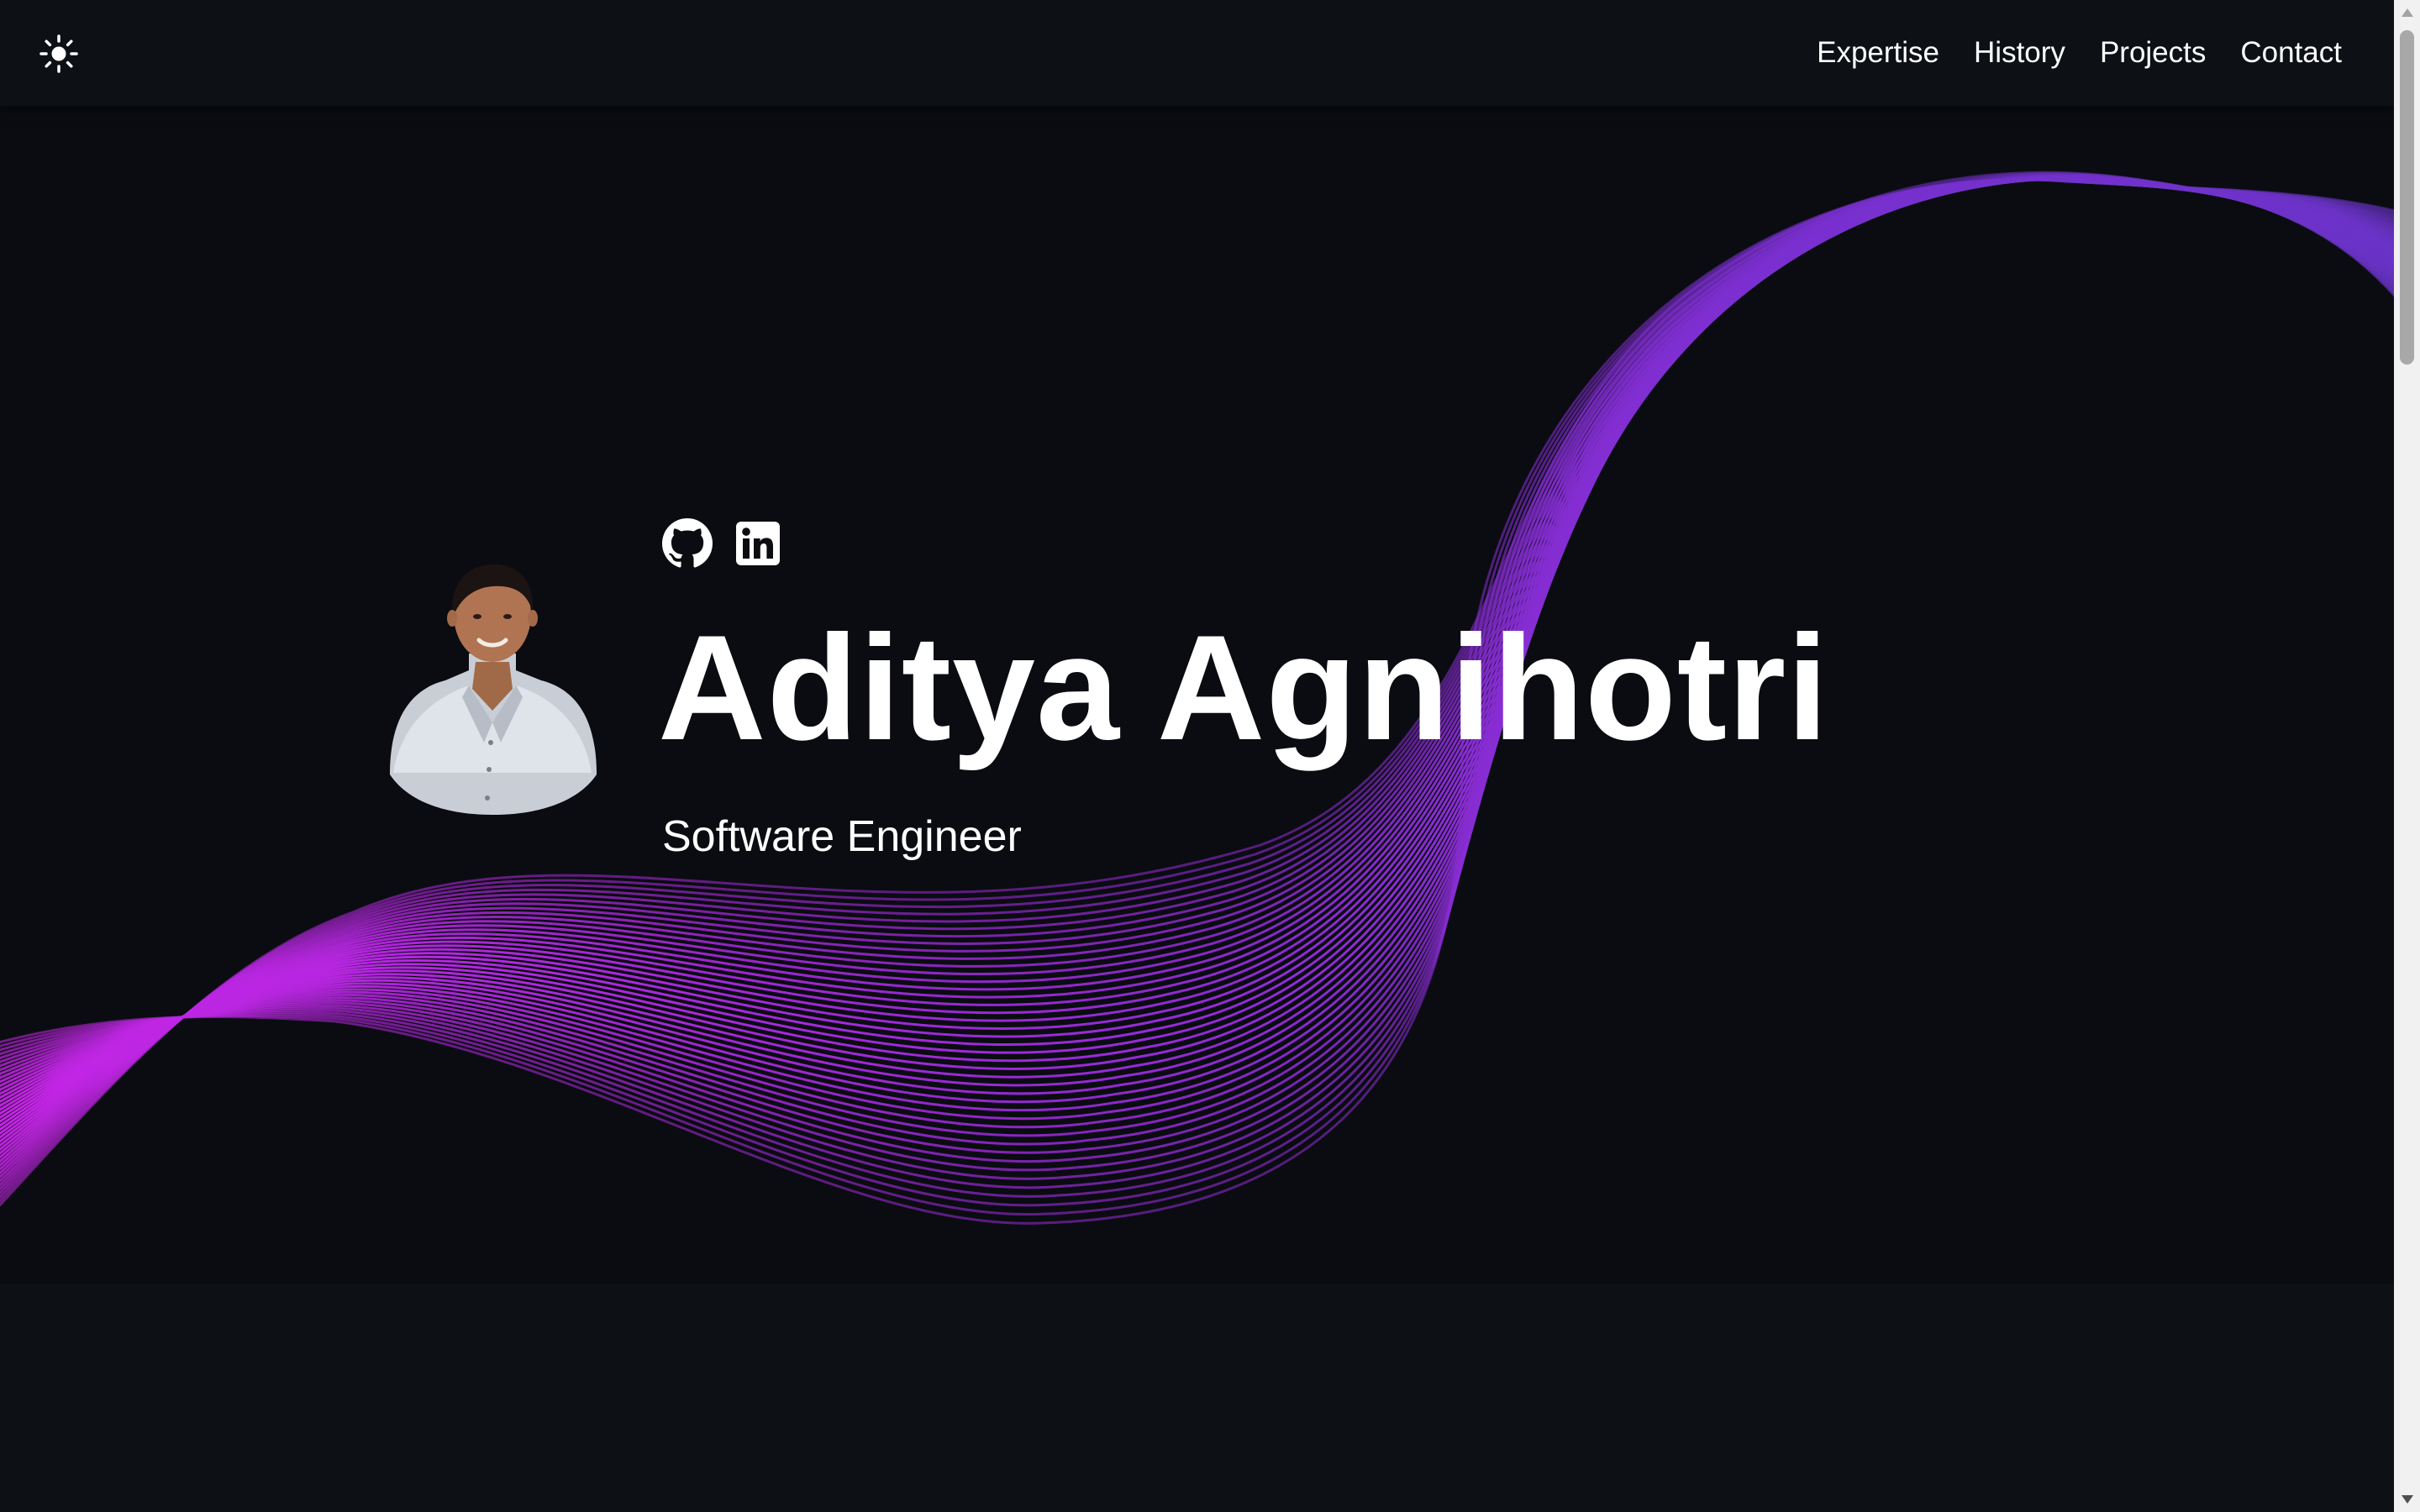  I want to click on hero-role: Software Engineer, so click(842, 836).